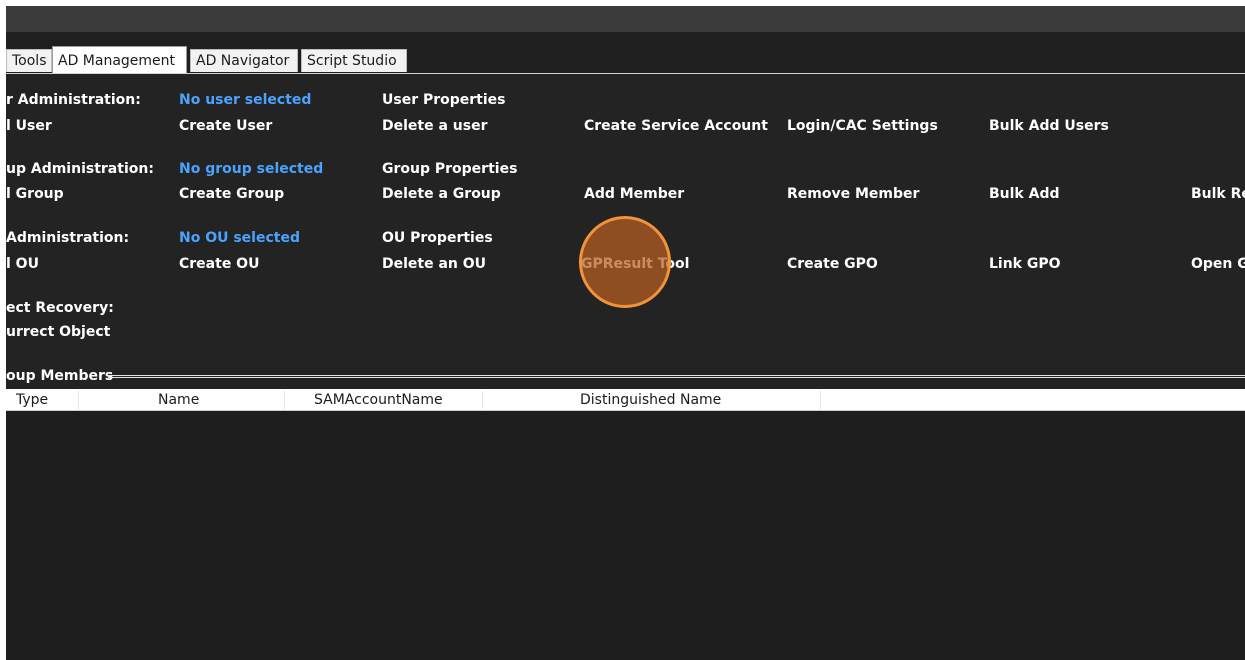 This screenshot has height=660, width=1245. What do you see at coordinates (244, 60) in the screenshot?
I see `tab-ad-navigator: AD Navigator` at bounding box center [244, 60].